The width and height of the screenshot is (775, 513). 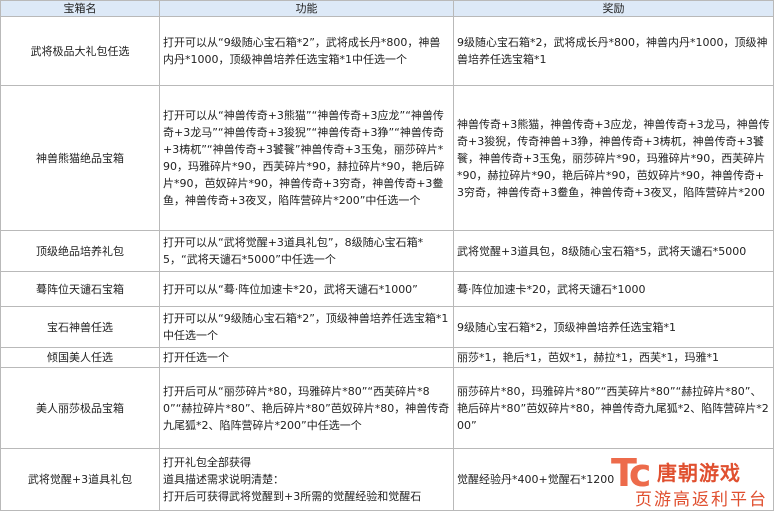 What do you see at coordinates (613, 251) in the screenshot?
I see `chest-reward: 武将觉醒+3道具包，8级随心宝石箱*5，武将天谴石*5000` at bounding box center [613, 251].